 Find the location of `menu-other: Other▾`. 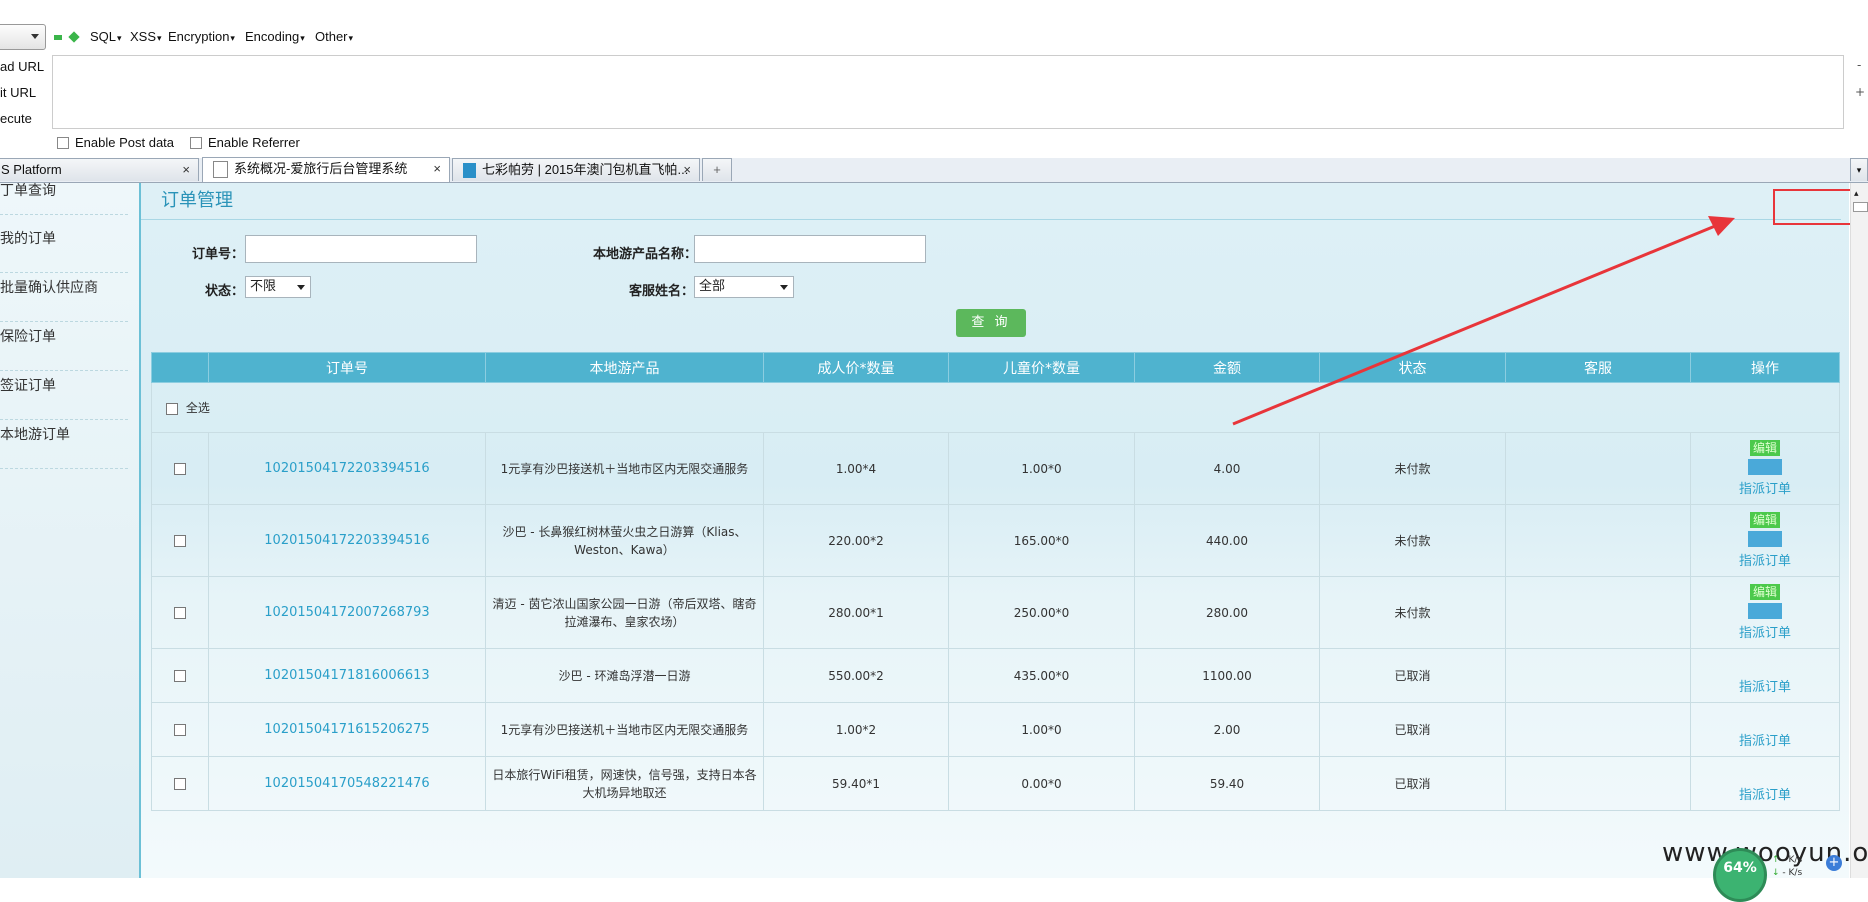

menu-other: Other▾ is located at coordinates (334, 36).